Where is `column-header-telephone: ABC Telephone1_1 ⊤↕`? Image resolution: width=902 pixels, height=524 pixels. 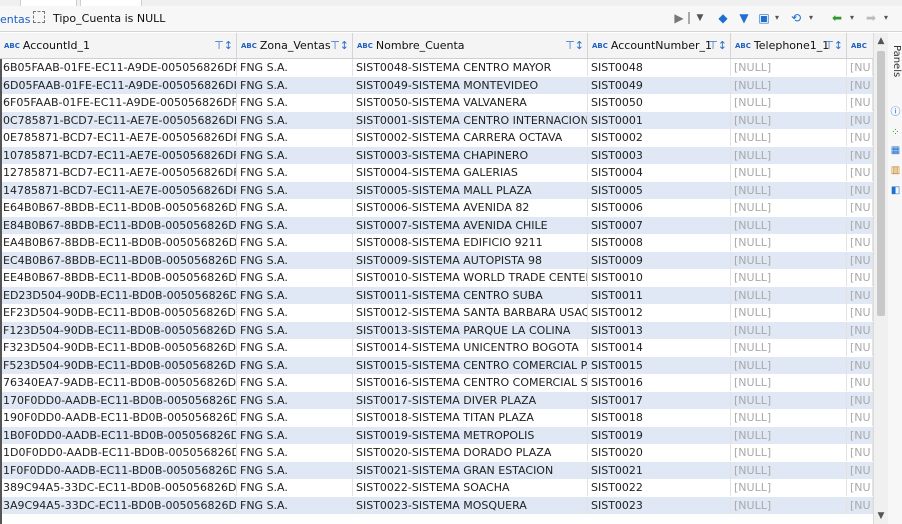
column-header-telephone: ABC Telephone1_1 ⊤↕ is located at coordinates (789, 45).